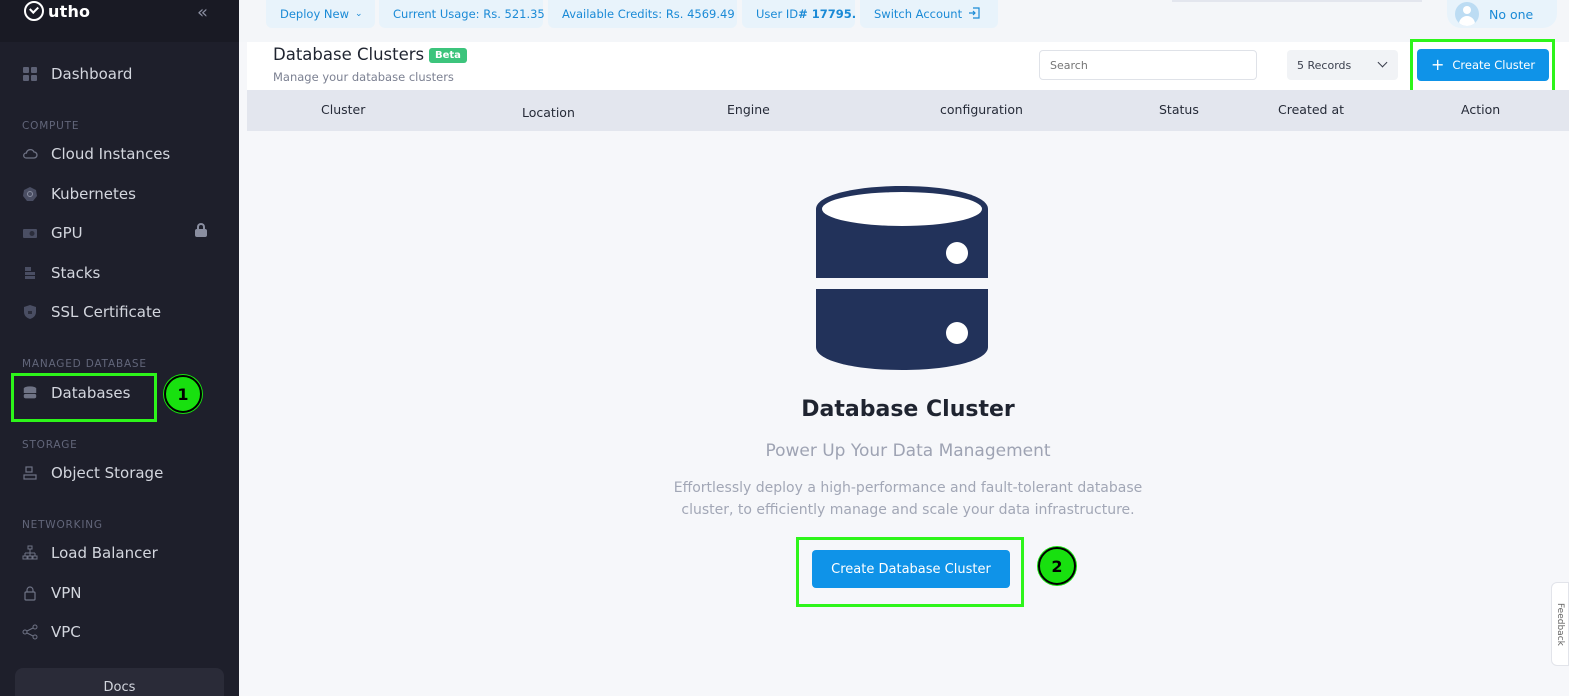  What do you see at coordinates (918, 14) in the screenshot?
I see `switch-account-label: Switch Account` at bounding box center [918, 14].